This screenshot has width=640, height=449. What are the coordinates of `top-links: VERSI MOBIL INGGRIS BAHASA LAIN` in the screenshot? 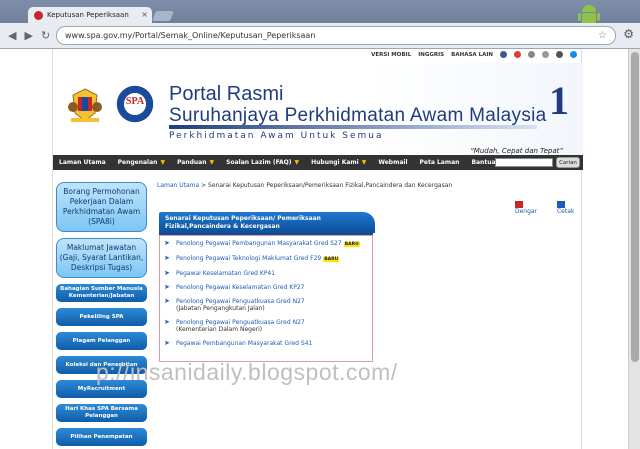 It's located at (474, 54).